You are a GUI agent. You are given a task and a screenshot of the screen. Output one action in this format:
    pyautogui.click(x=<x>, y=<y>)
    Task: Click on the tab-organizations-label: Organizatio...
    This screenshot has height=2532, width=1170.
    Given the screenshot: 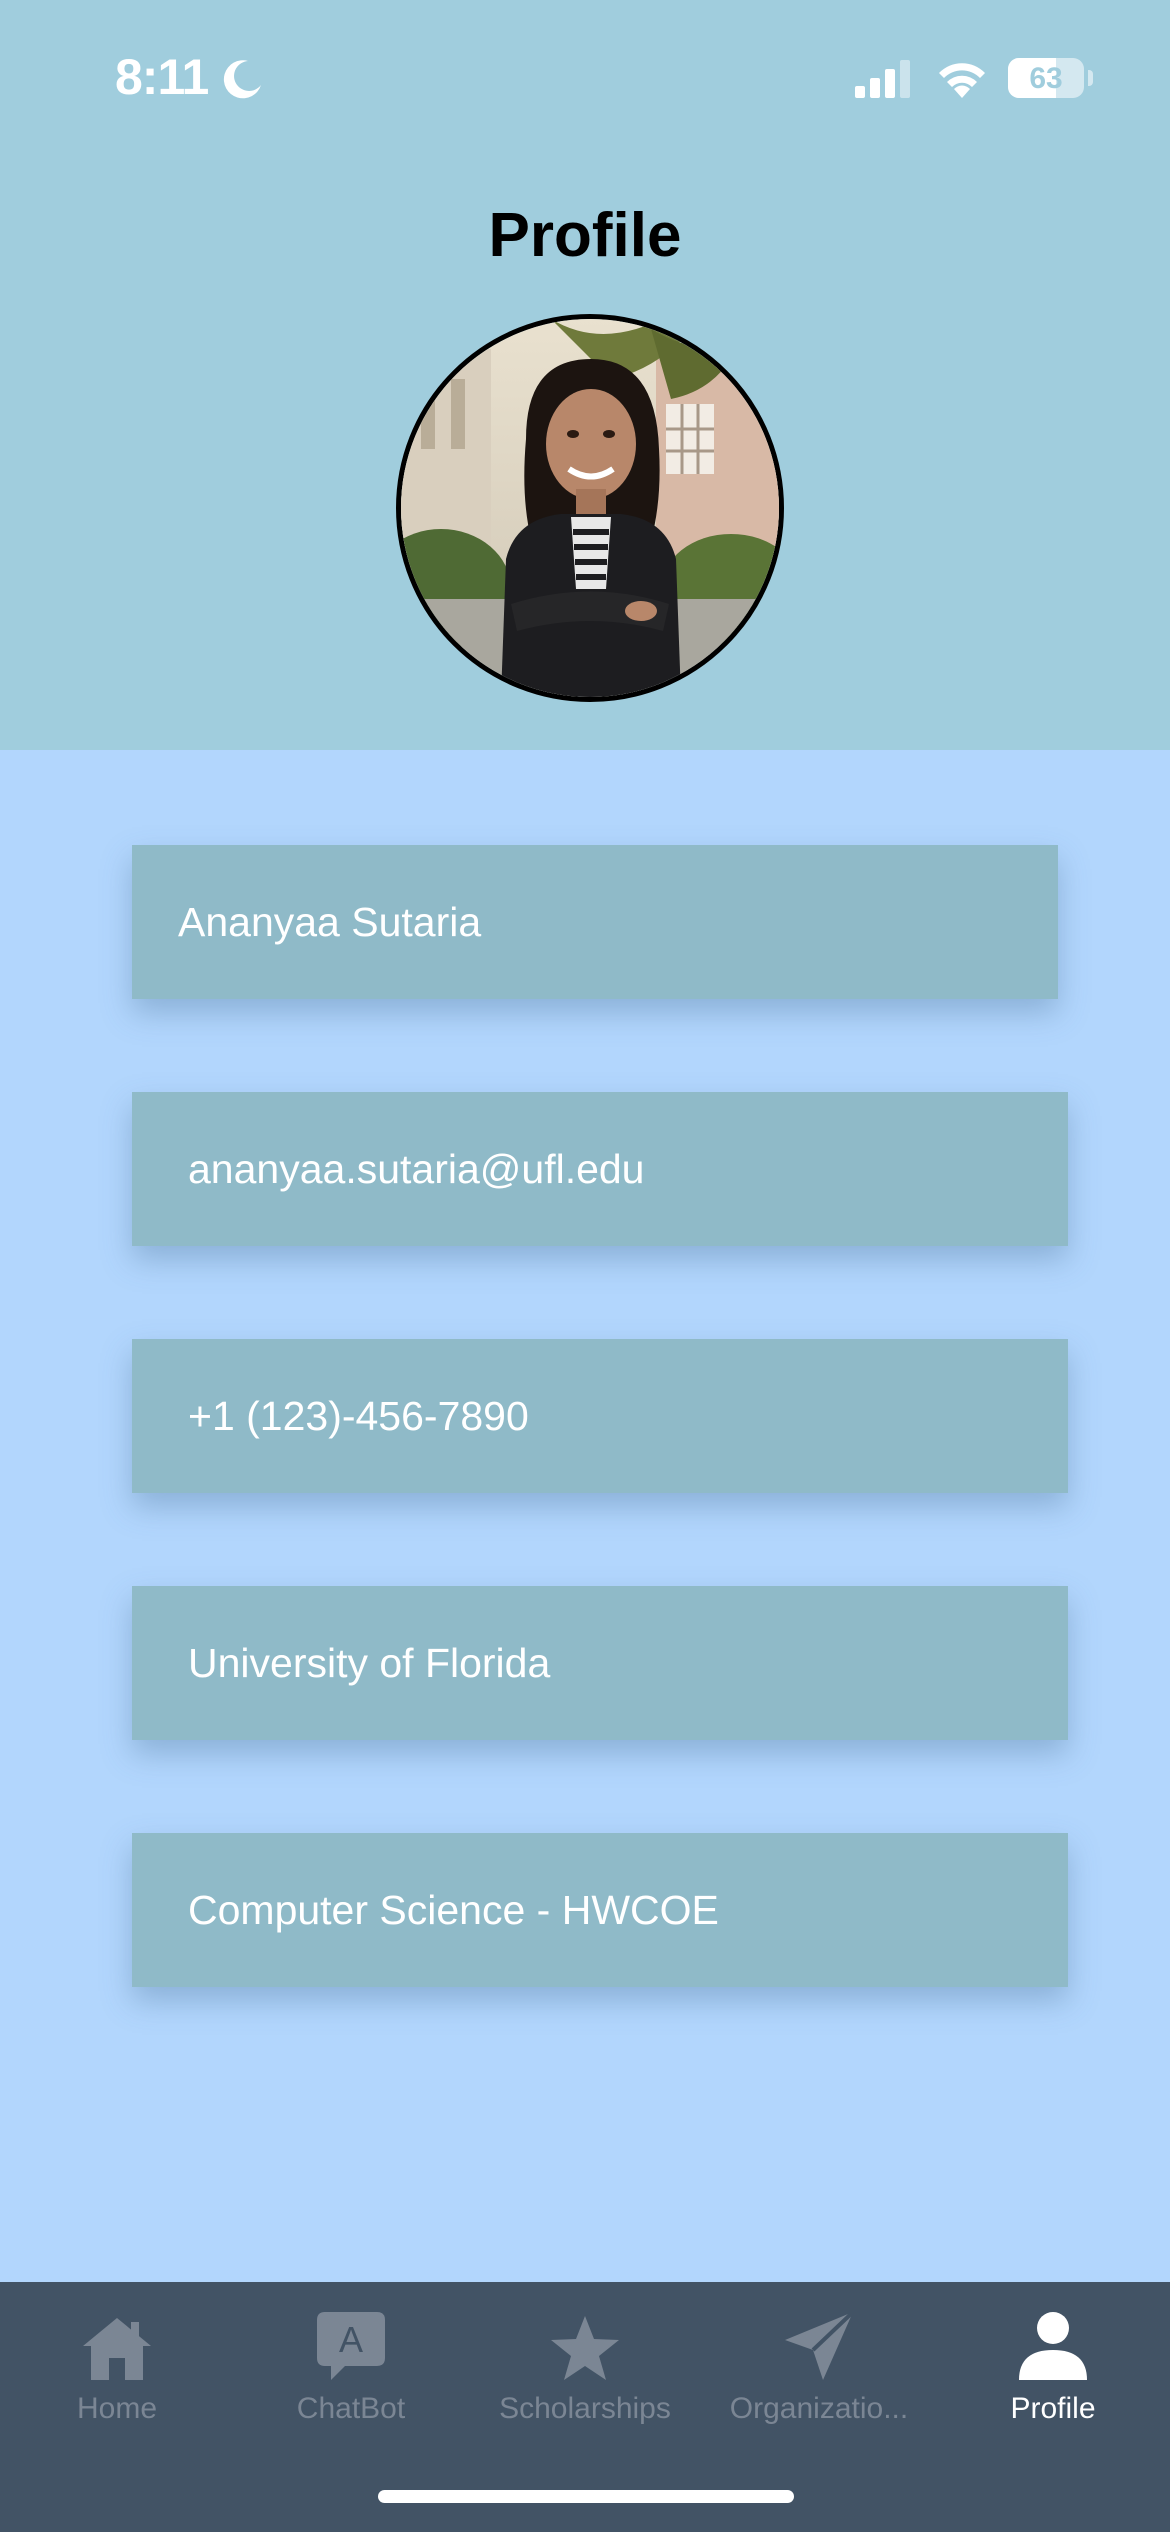 What is the action you would take?
    pyautogui.click(x=819, y=2408)
    